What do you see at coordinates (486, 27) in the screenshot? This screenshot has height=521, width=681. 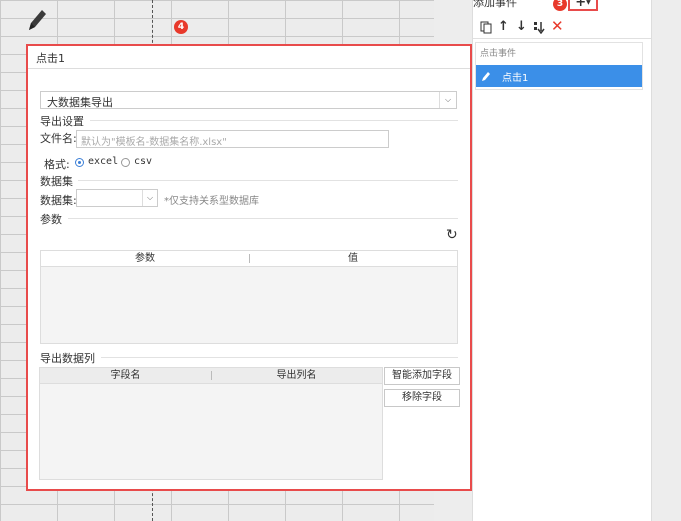 I see `copy-icon` at bounding box center [486, 27].